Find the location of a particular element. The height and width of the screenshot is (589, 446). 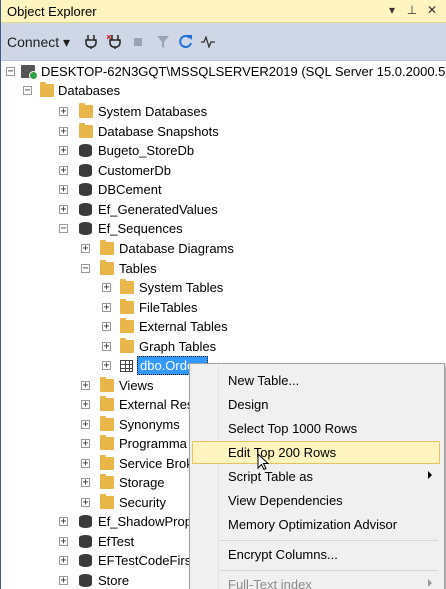

tree-node-system-databases: + System Databases is located at coordinates (223, 111).